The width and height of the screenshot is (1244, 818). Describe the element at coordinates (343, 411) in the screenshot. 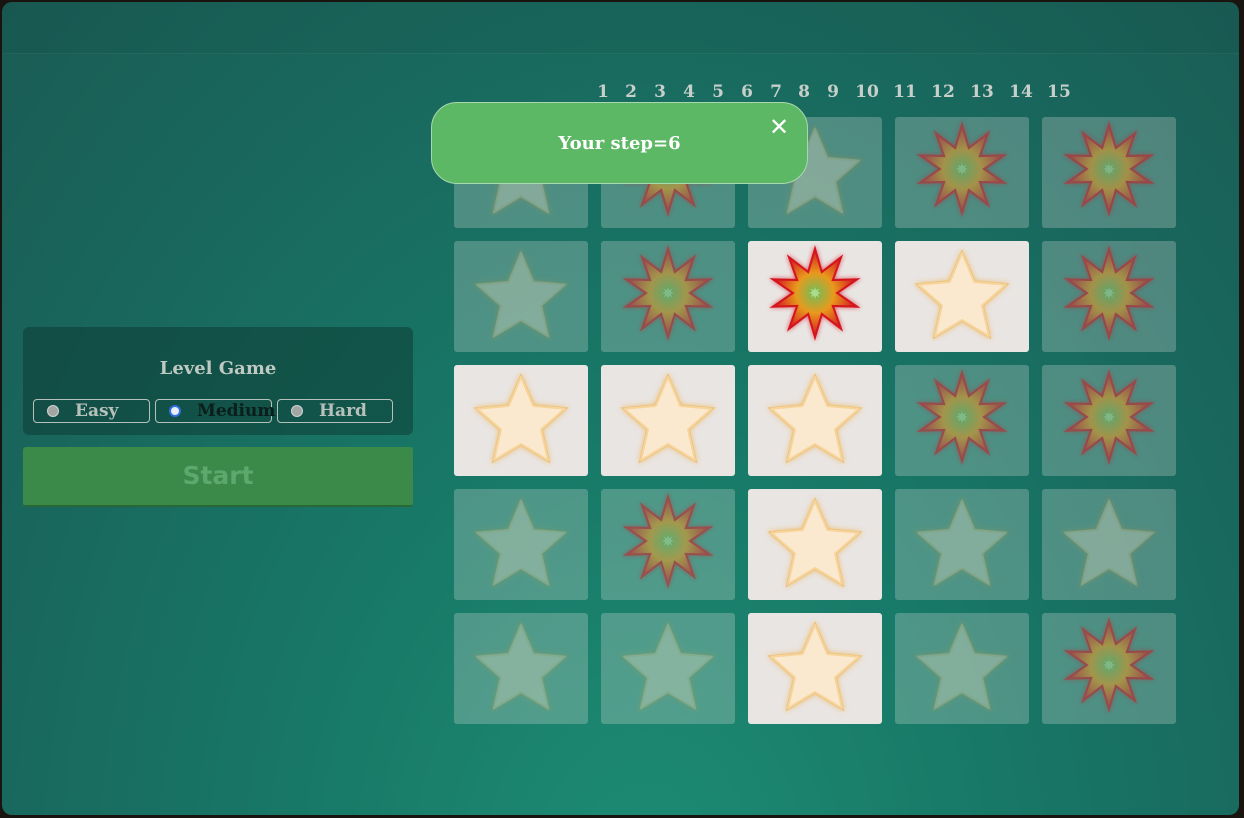

I see `hard-label: Hard` at that location.